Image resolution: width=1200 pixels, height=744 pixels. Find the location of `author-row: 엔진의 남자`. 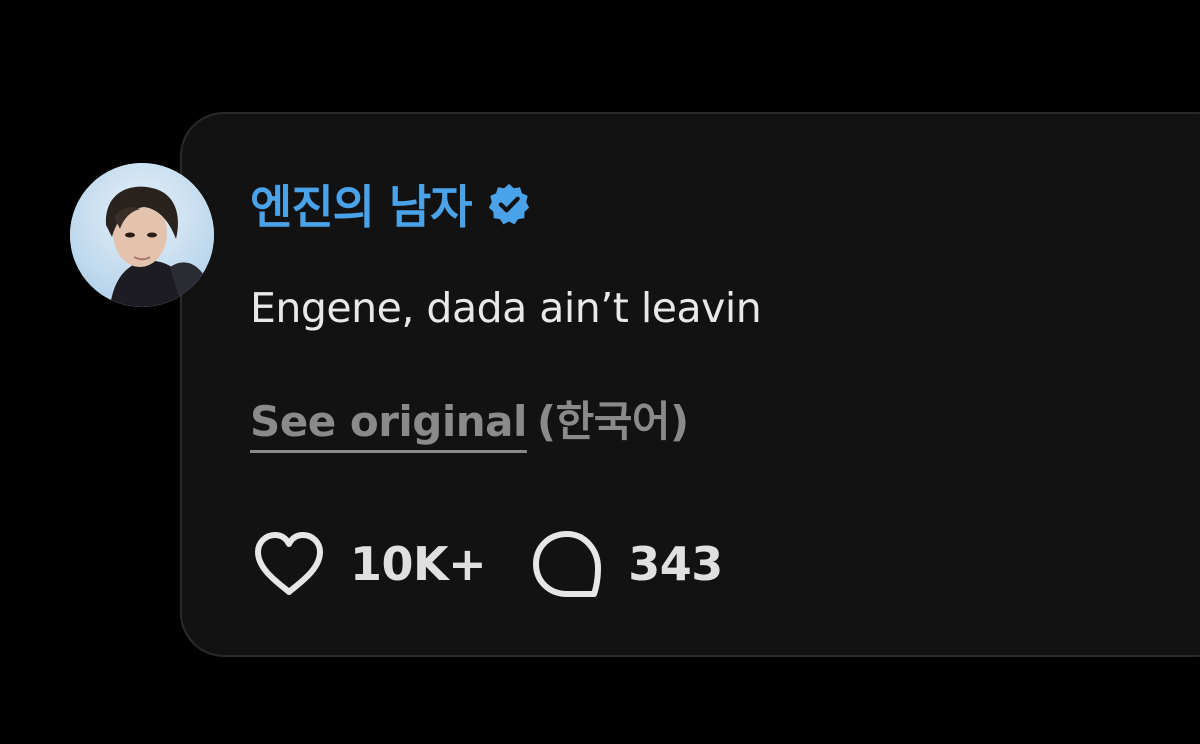

author-row: 엔진의 남자 is located at coordinates (391, 204).